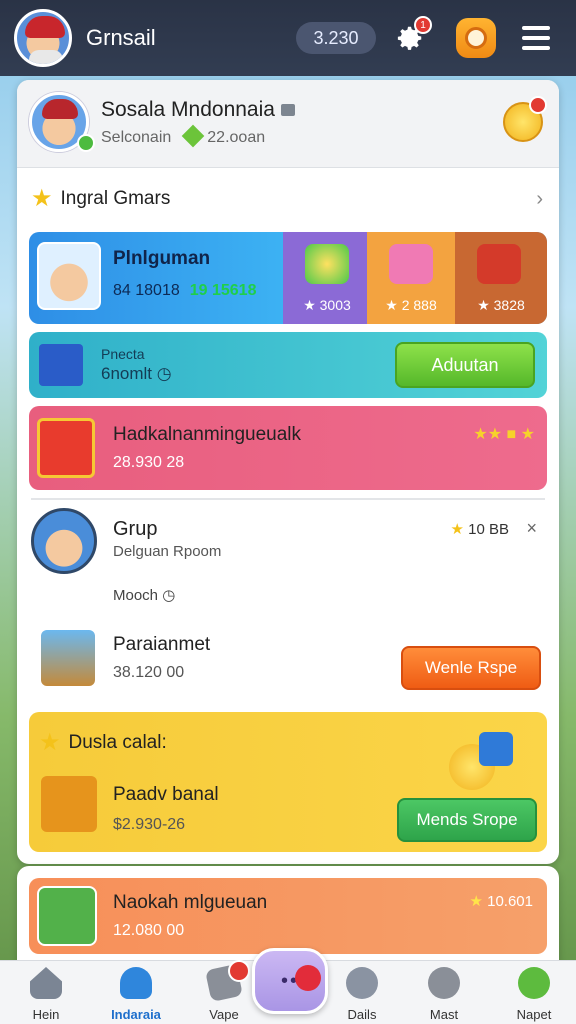 The width and height of the screenshot is (576, 1024). What do you see at coordinates (136, 983) in the screenshot?
I see `person-icon` at bounding box center [136, 983].